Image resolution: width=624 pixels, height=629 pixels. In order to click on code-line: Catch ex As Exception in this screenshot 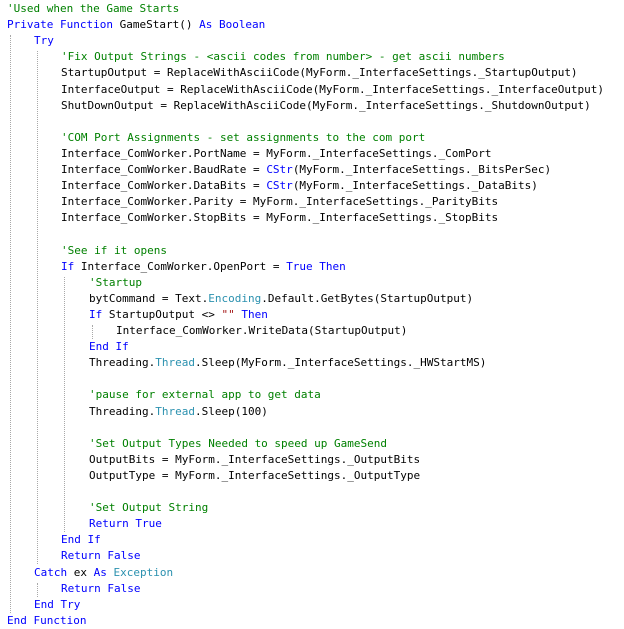, I will do `click(103, 573)`.